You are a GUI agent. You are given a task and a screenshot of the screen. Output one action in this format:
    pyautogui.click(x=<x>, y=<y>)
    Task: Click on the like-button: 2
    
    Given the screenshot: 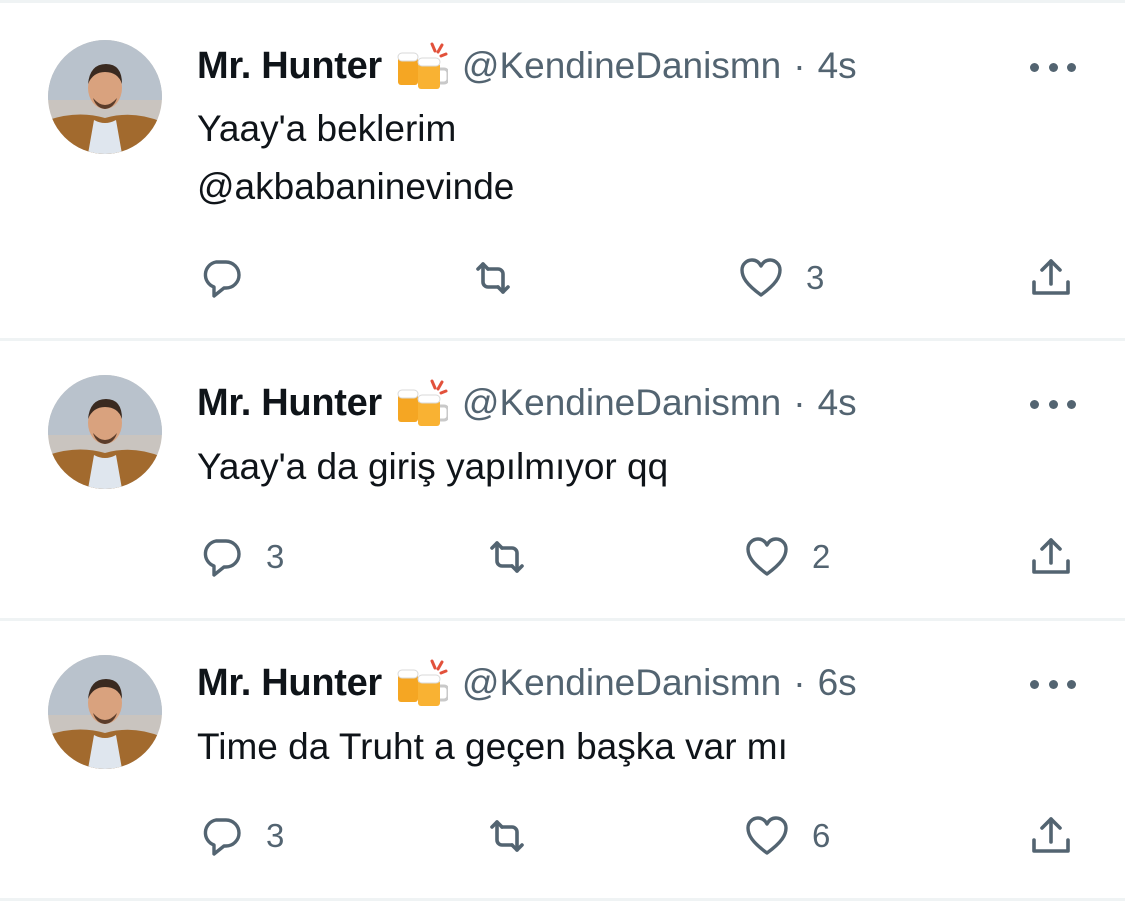 What is the action you would take?
    pyautogui.click(x=786, y=557)
    